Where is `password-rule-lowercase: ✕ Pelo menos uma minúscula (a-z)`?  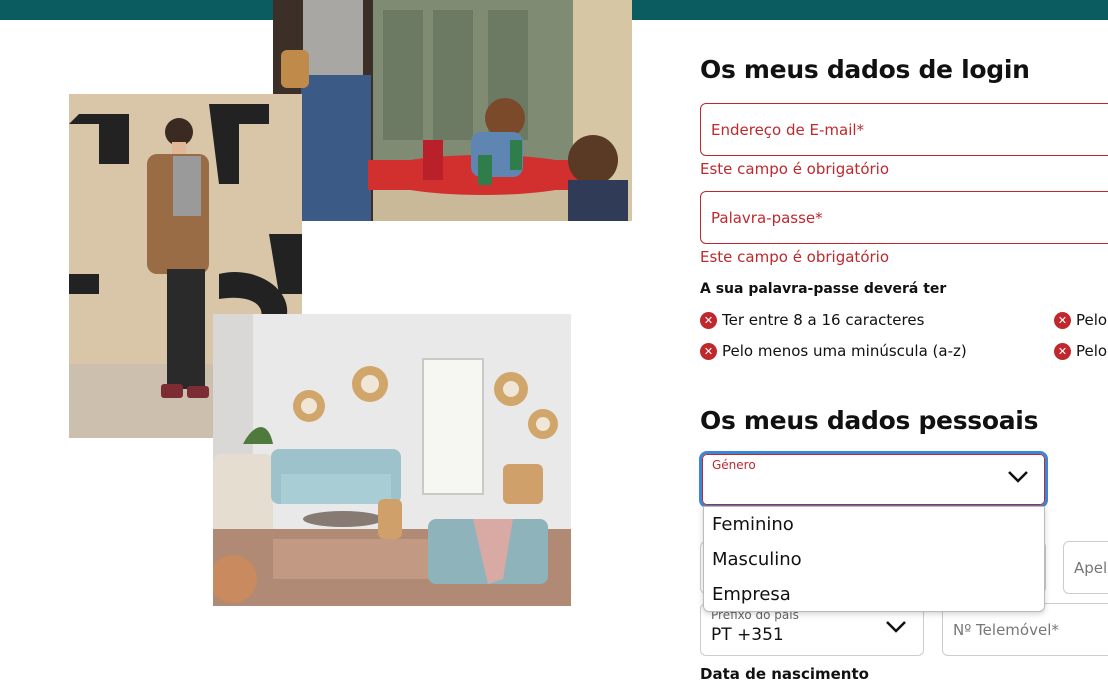
password-rule-lowercase: ✕ Pelo menos uma minúscula (a-z) is located at coordinates (833, 351).